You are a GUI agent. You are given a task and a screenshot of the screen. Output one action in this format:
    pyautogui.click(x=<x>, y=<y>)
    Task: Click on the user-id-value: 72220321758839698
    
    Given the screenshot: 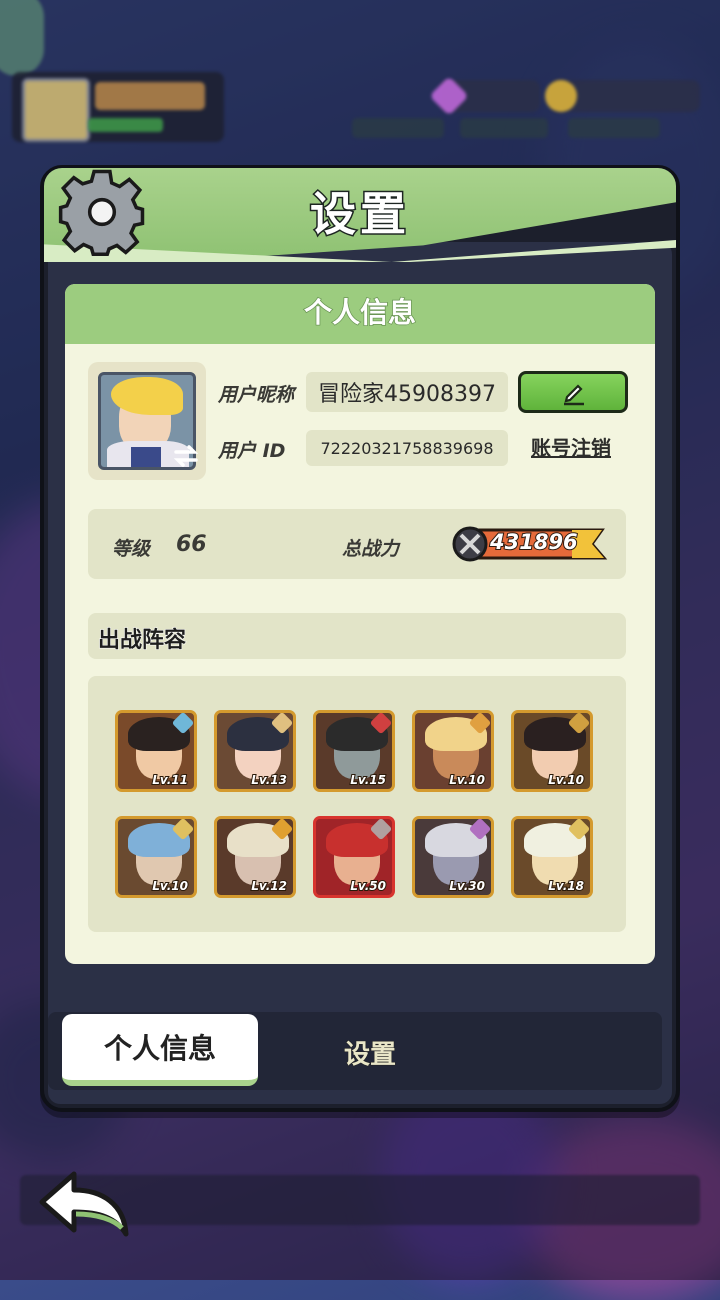 What is the action you would take?
    pyautogui.click(x=407, y=448)
    